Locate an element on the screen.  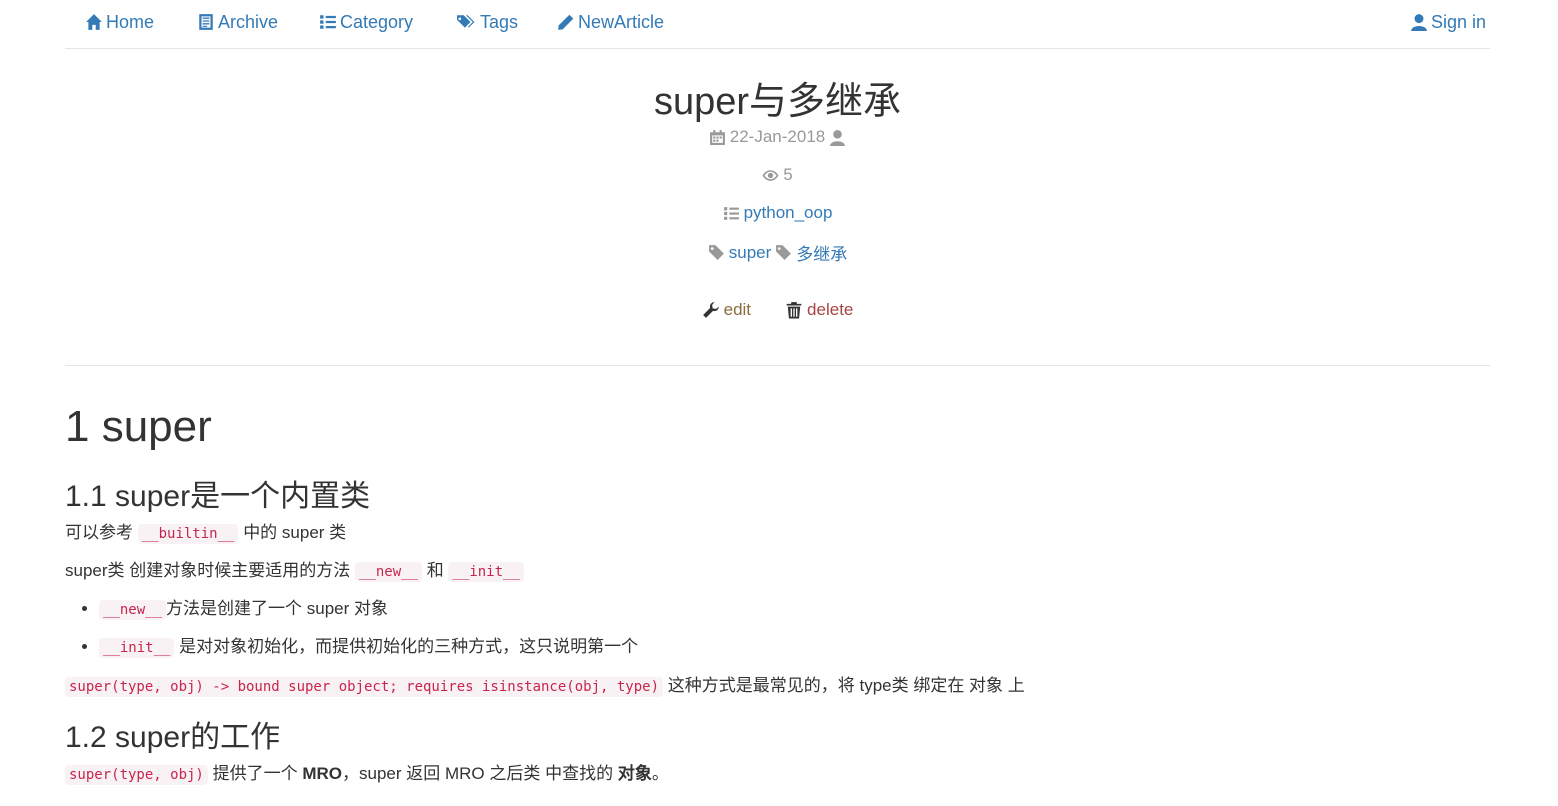
nav-category-label: Category is located at coordinates (377, 21).